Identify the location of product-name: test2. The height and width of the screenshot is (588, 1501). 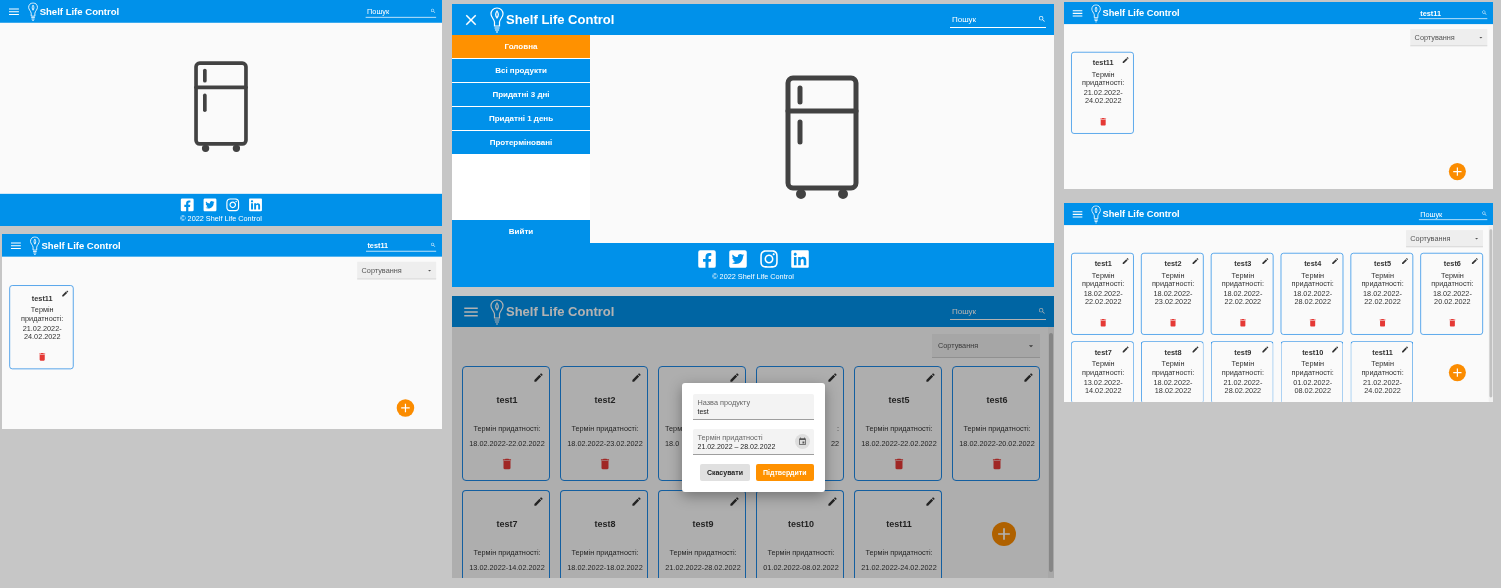
(605, 400).